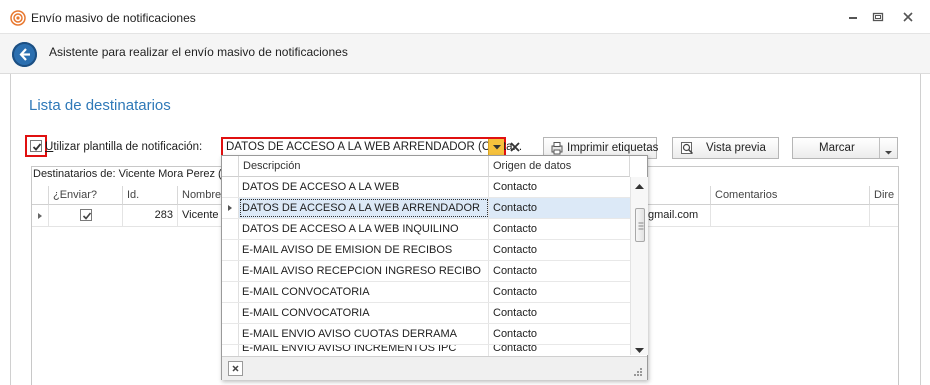 The height and width of the screenshot is (385, 930). What do you see at coordinates (150, 195) in the screenshot?
I see `column-header-id: Id.` at bounding box center [150, 195].